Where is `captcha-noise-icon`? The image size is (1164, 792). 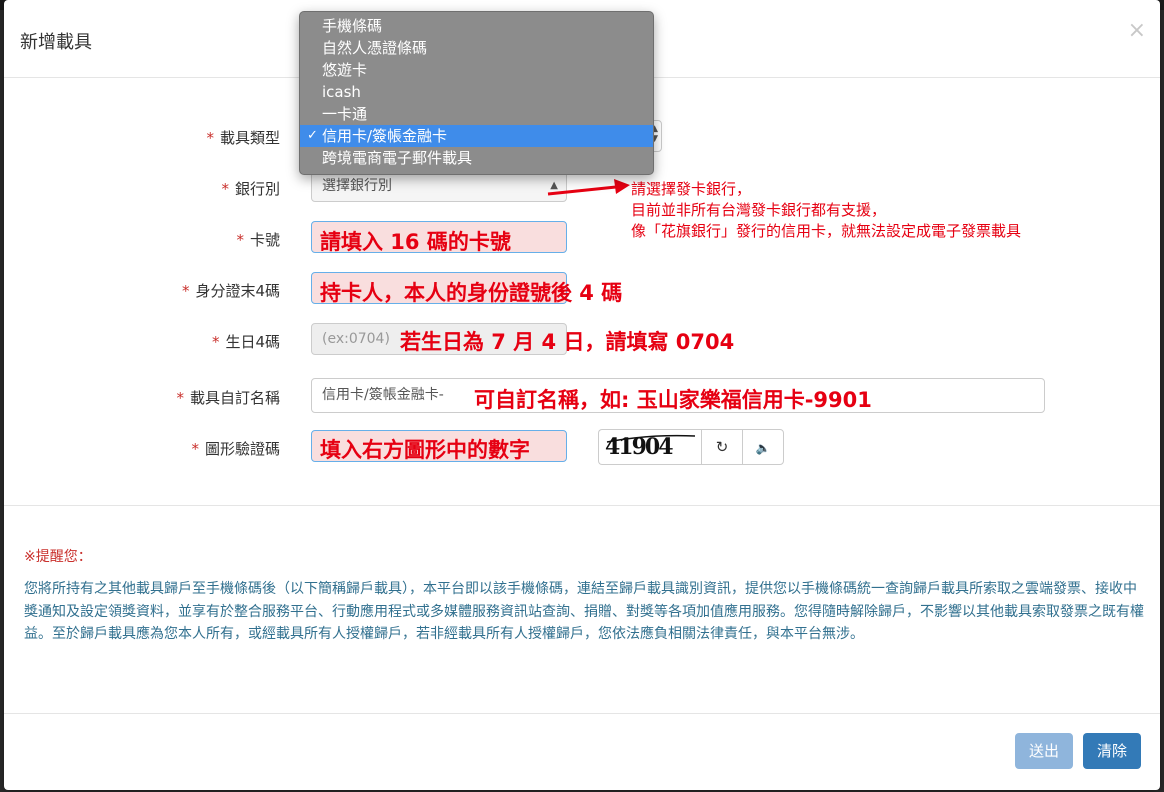 captcha-noise-icon is located at coordinates (651, 438).